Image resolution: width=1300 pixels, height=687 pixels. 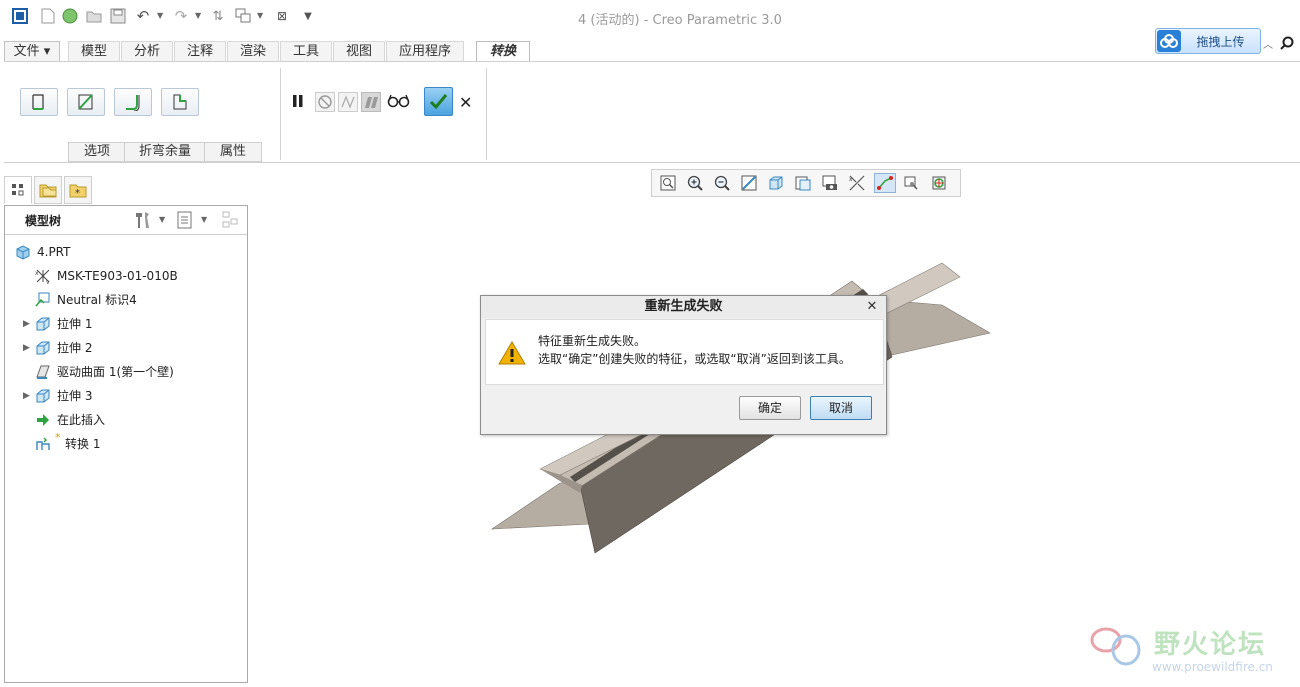 I want to click on tree-item-neutral: Neutral 标识4, so click(x=126, y=300).